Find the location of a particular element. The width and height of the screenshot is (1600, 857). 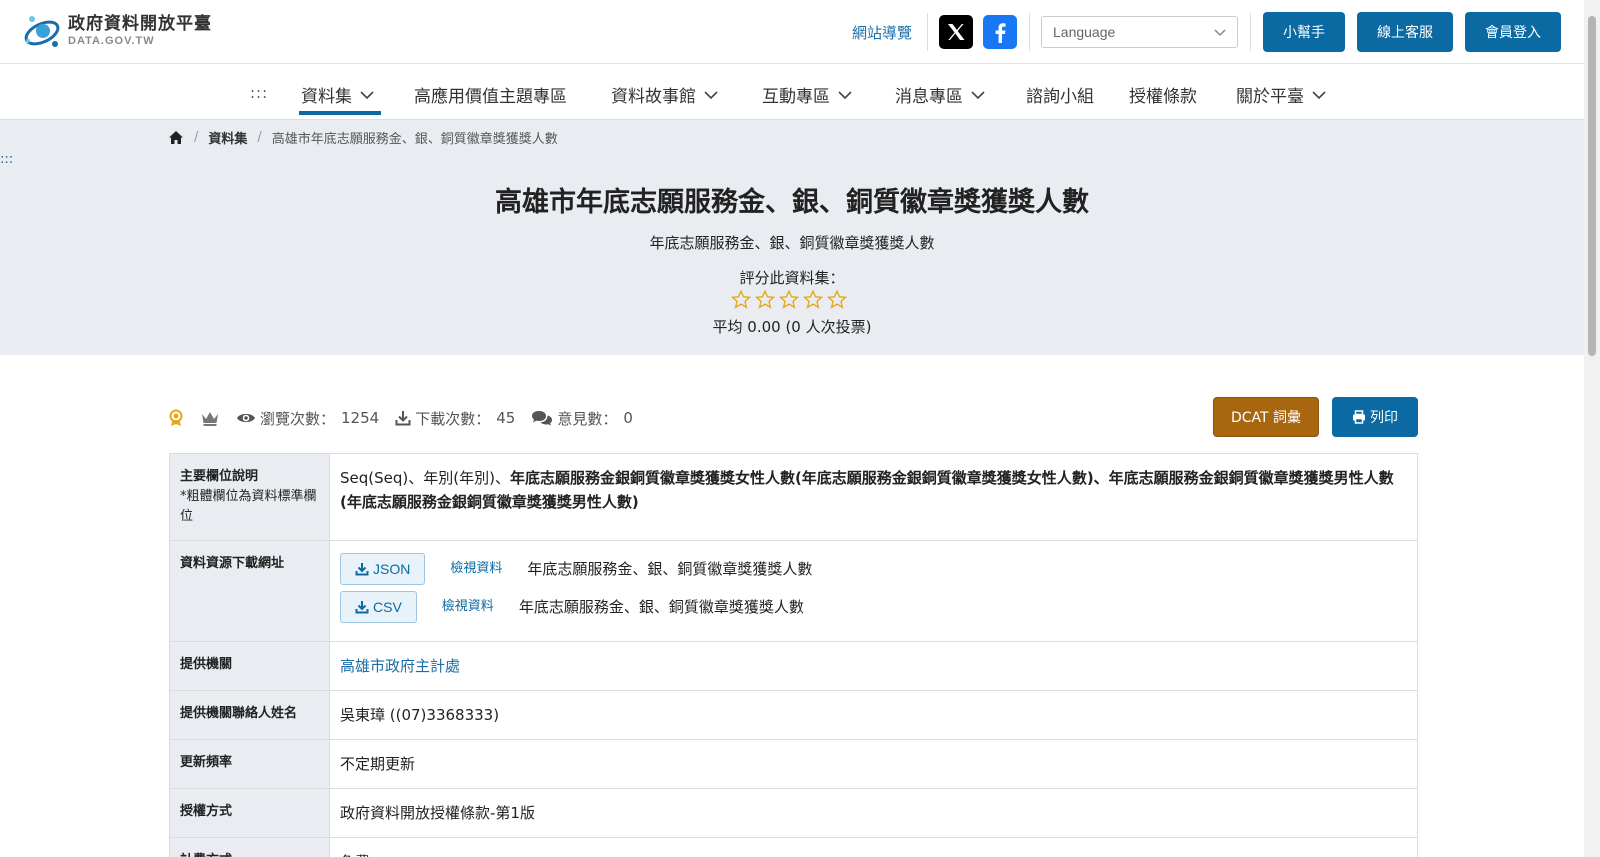

nav-item-high-value: 高應用價值主題專區 is located at coordinates (490, 94).